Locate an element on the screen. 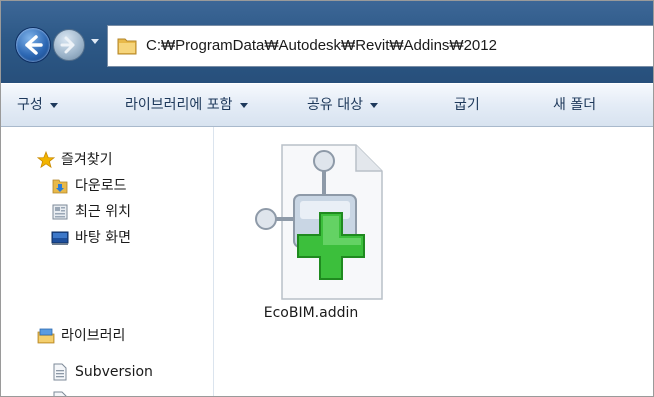  share-with-label: 공유 대상 is located at coordinates (335, 105).